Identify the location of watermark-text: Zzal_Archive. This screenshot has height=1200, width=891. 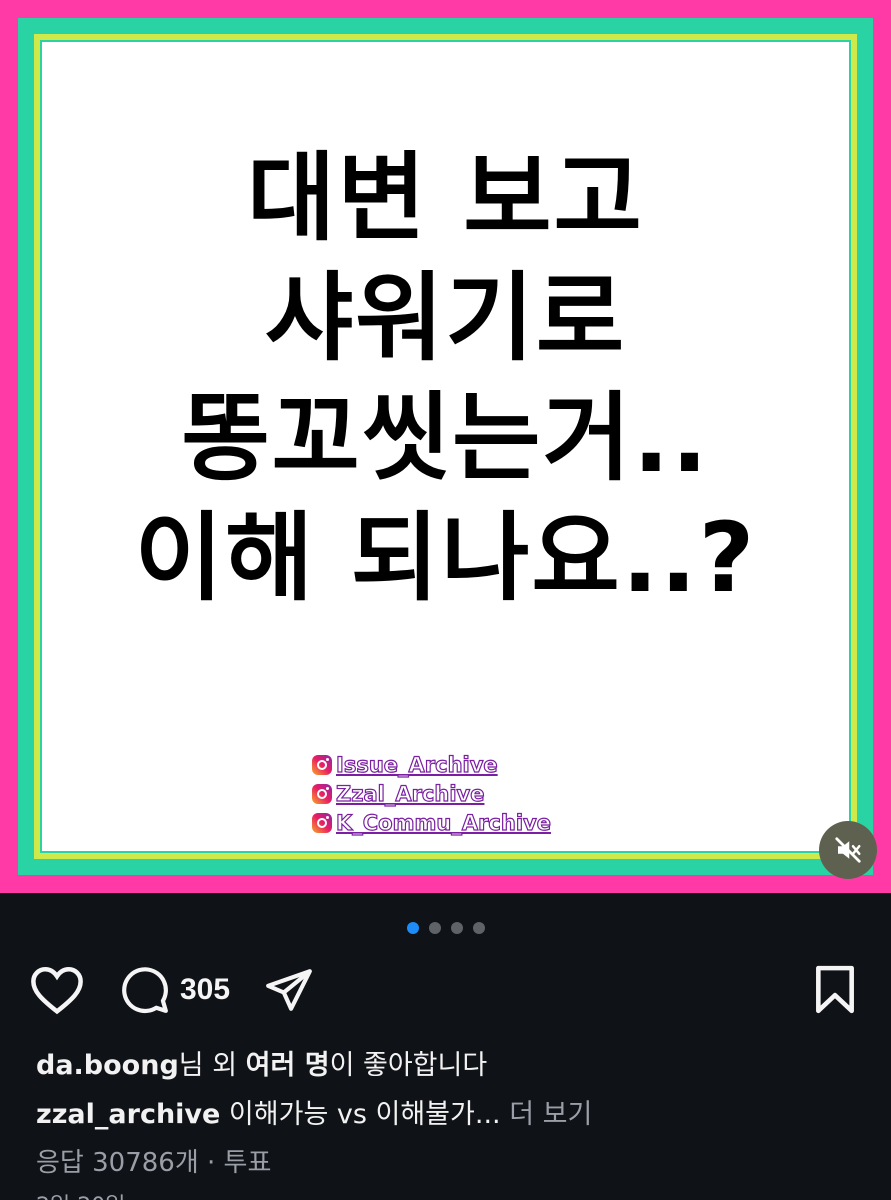
(410, 793).